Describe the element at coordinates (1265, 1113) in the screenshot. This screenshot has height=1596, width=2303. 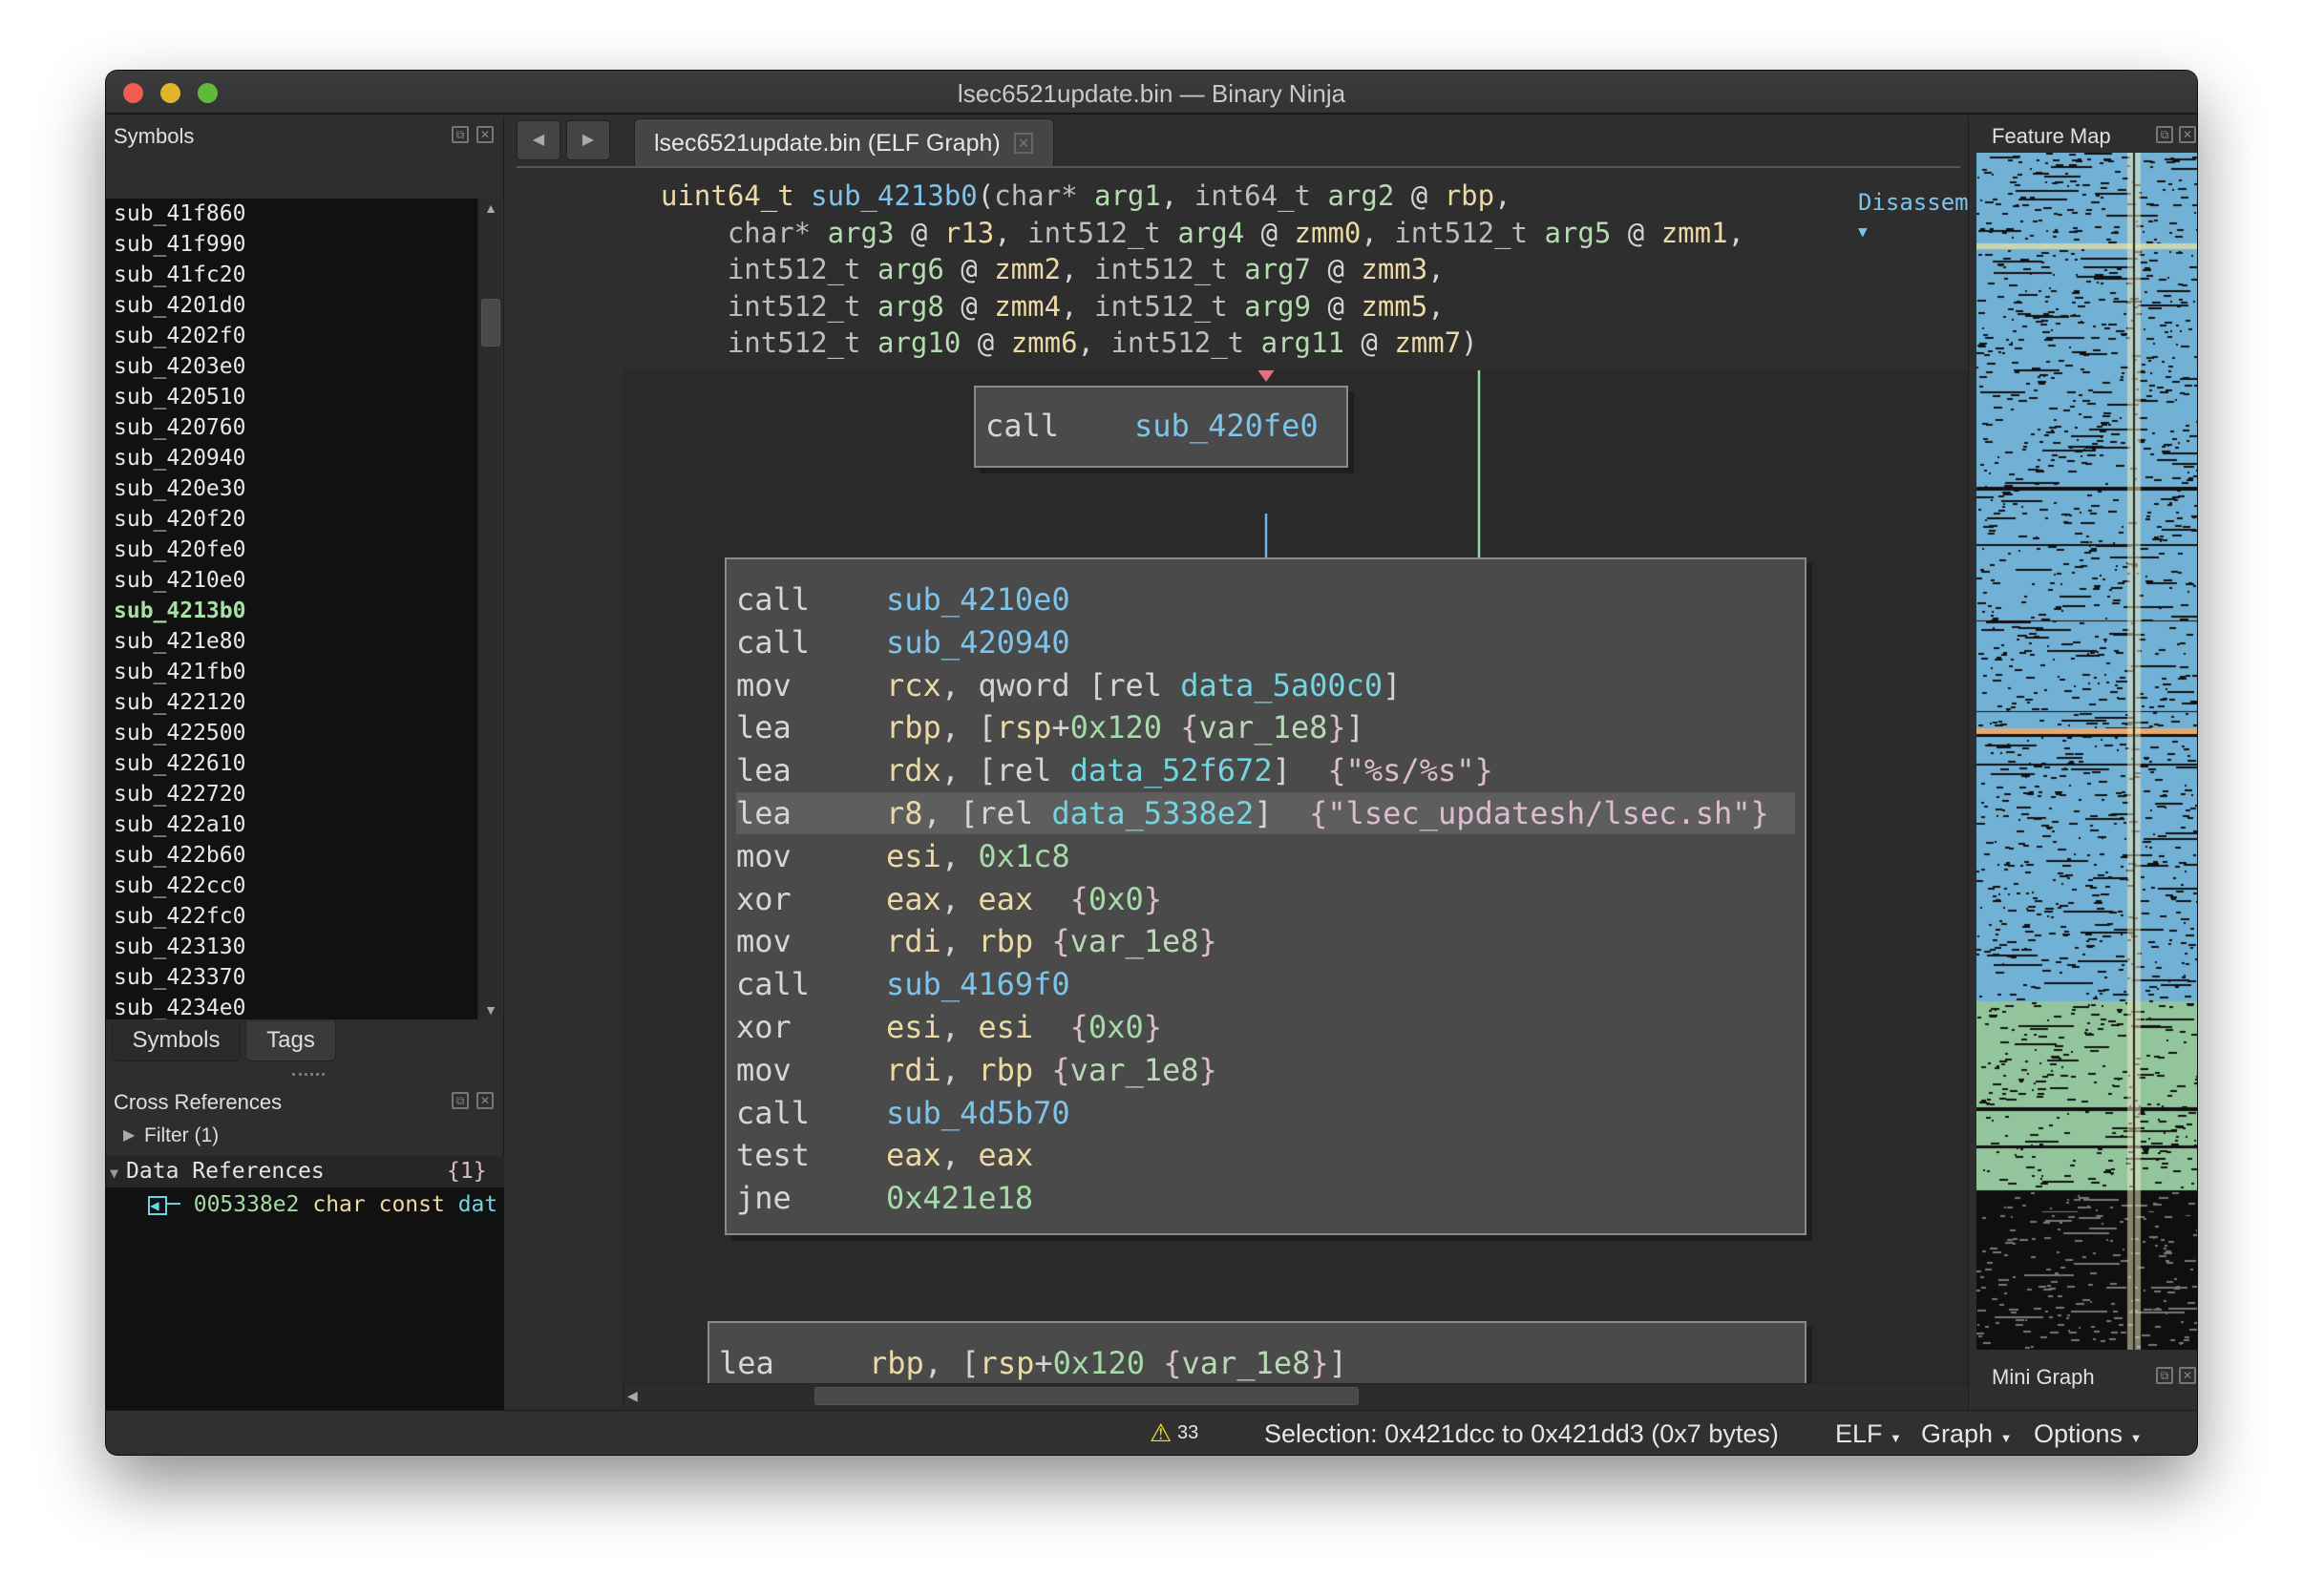
I see `instruction-line: call sub_4d5b70` at that location.